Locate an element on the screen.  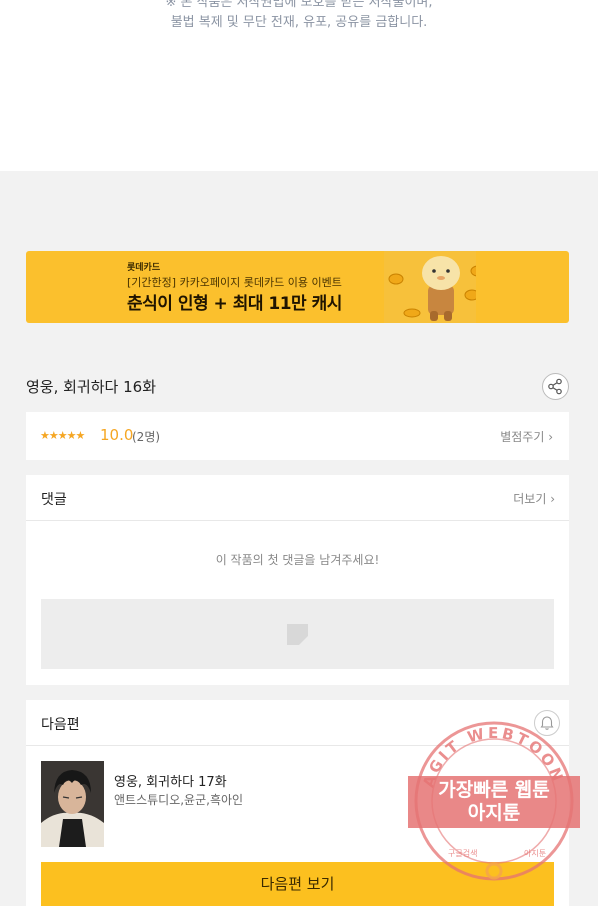
rating-stars: ★★★★★ is located at coordinates (62, 435).